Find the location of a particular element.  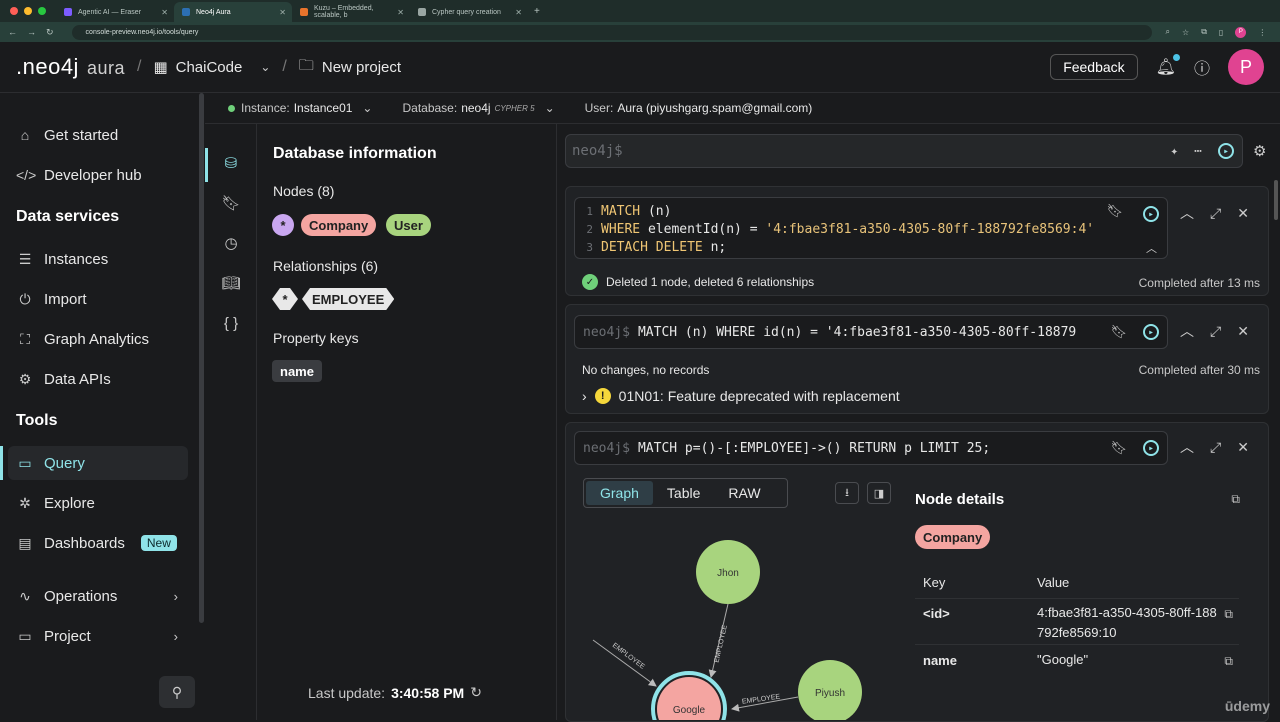

rel-chip-all: * is located at coordinates (285, 299).